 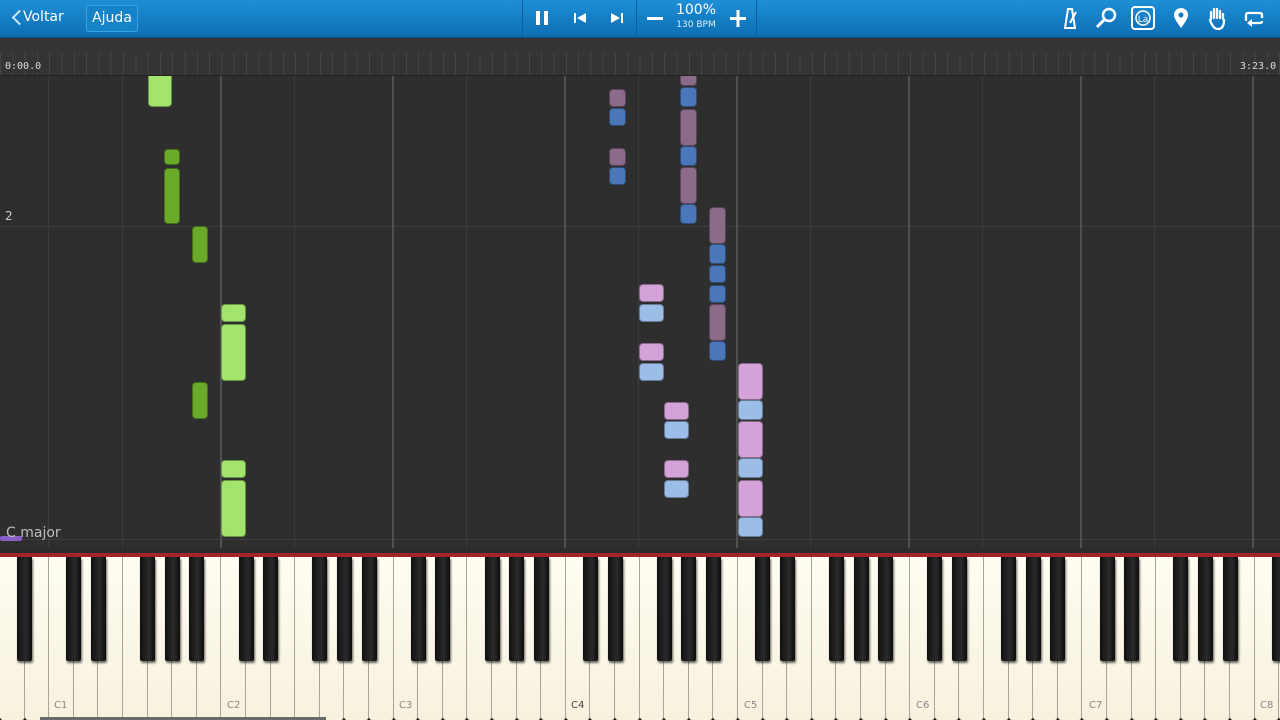 What do you see at coordinates (23, 66) in the screenshot?
I see `start-time: 0:00.0` at bounding box center [23, 66].